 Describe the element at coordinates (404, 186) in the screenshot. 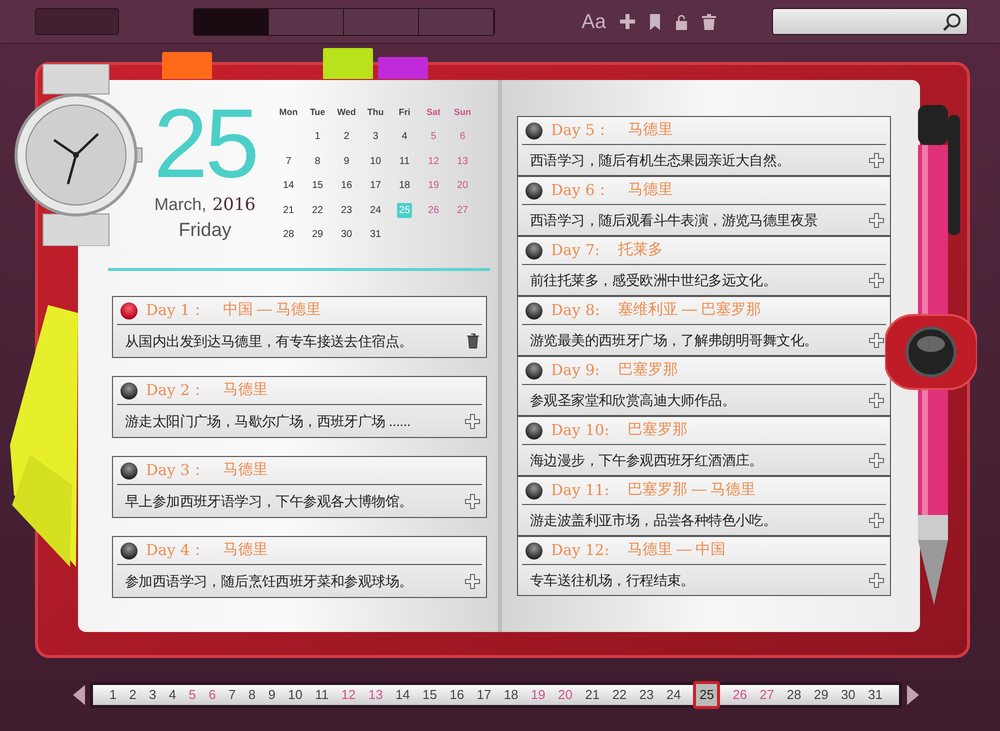

I see `calendar-day: 18` at that location.